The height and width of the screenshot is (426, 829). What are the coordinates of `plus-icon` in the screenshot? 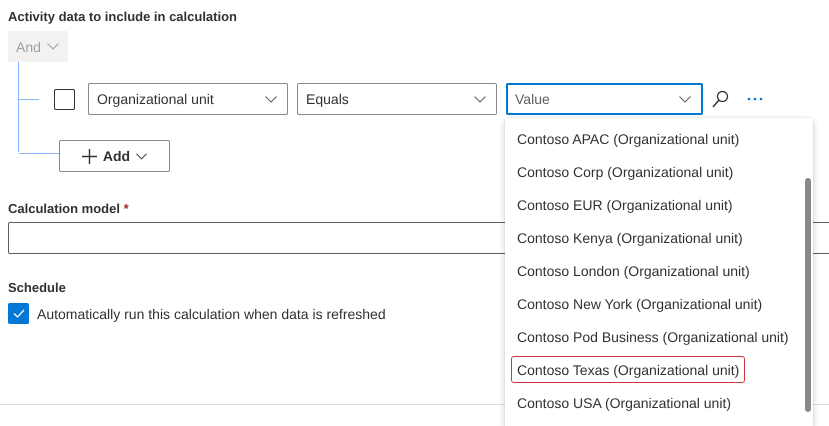 It's located at (89, 156).